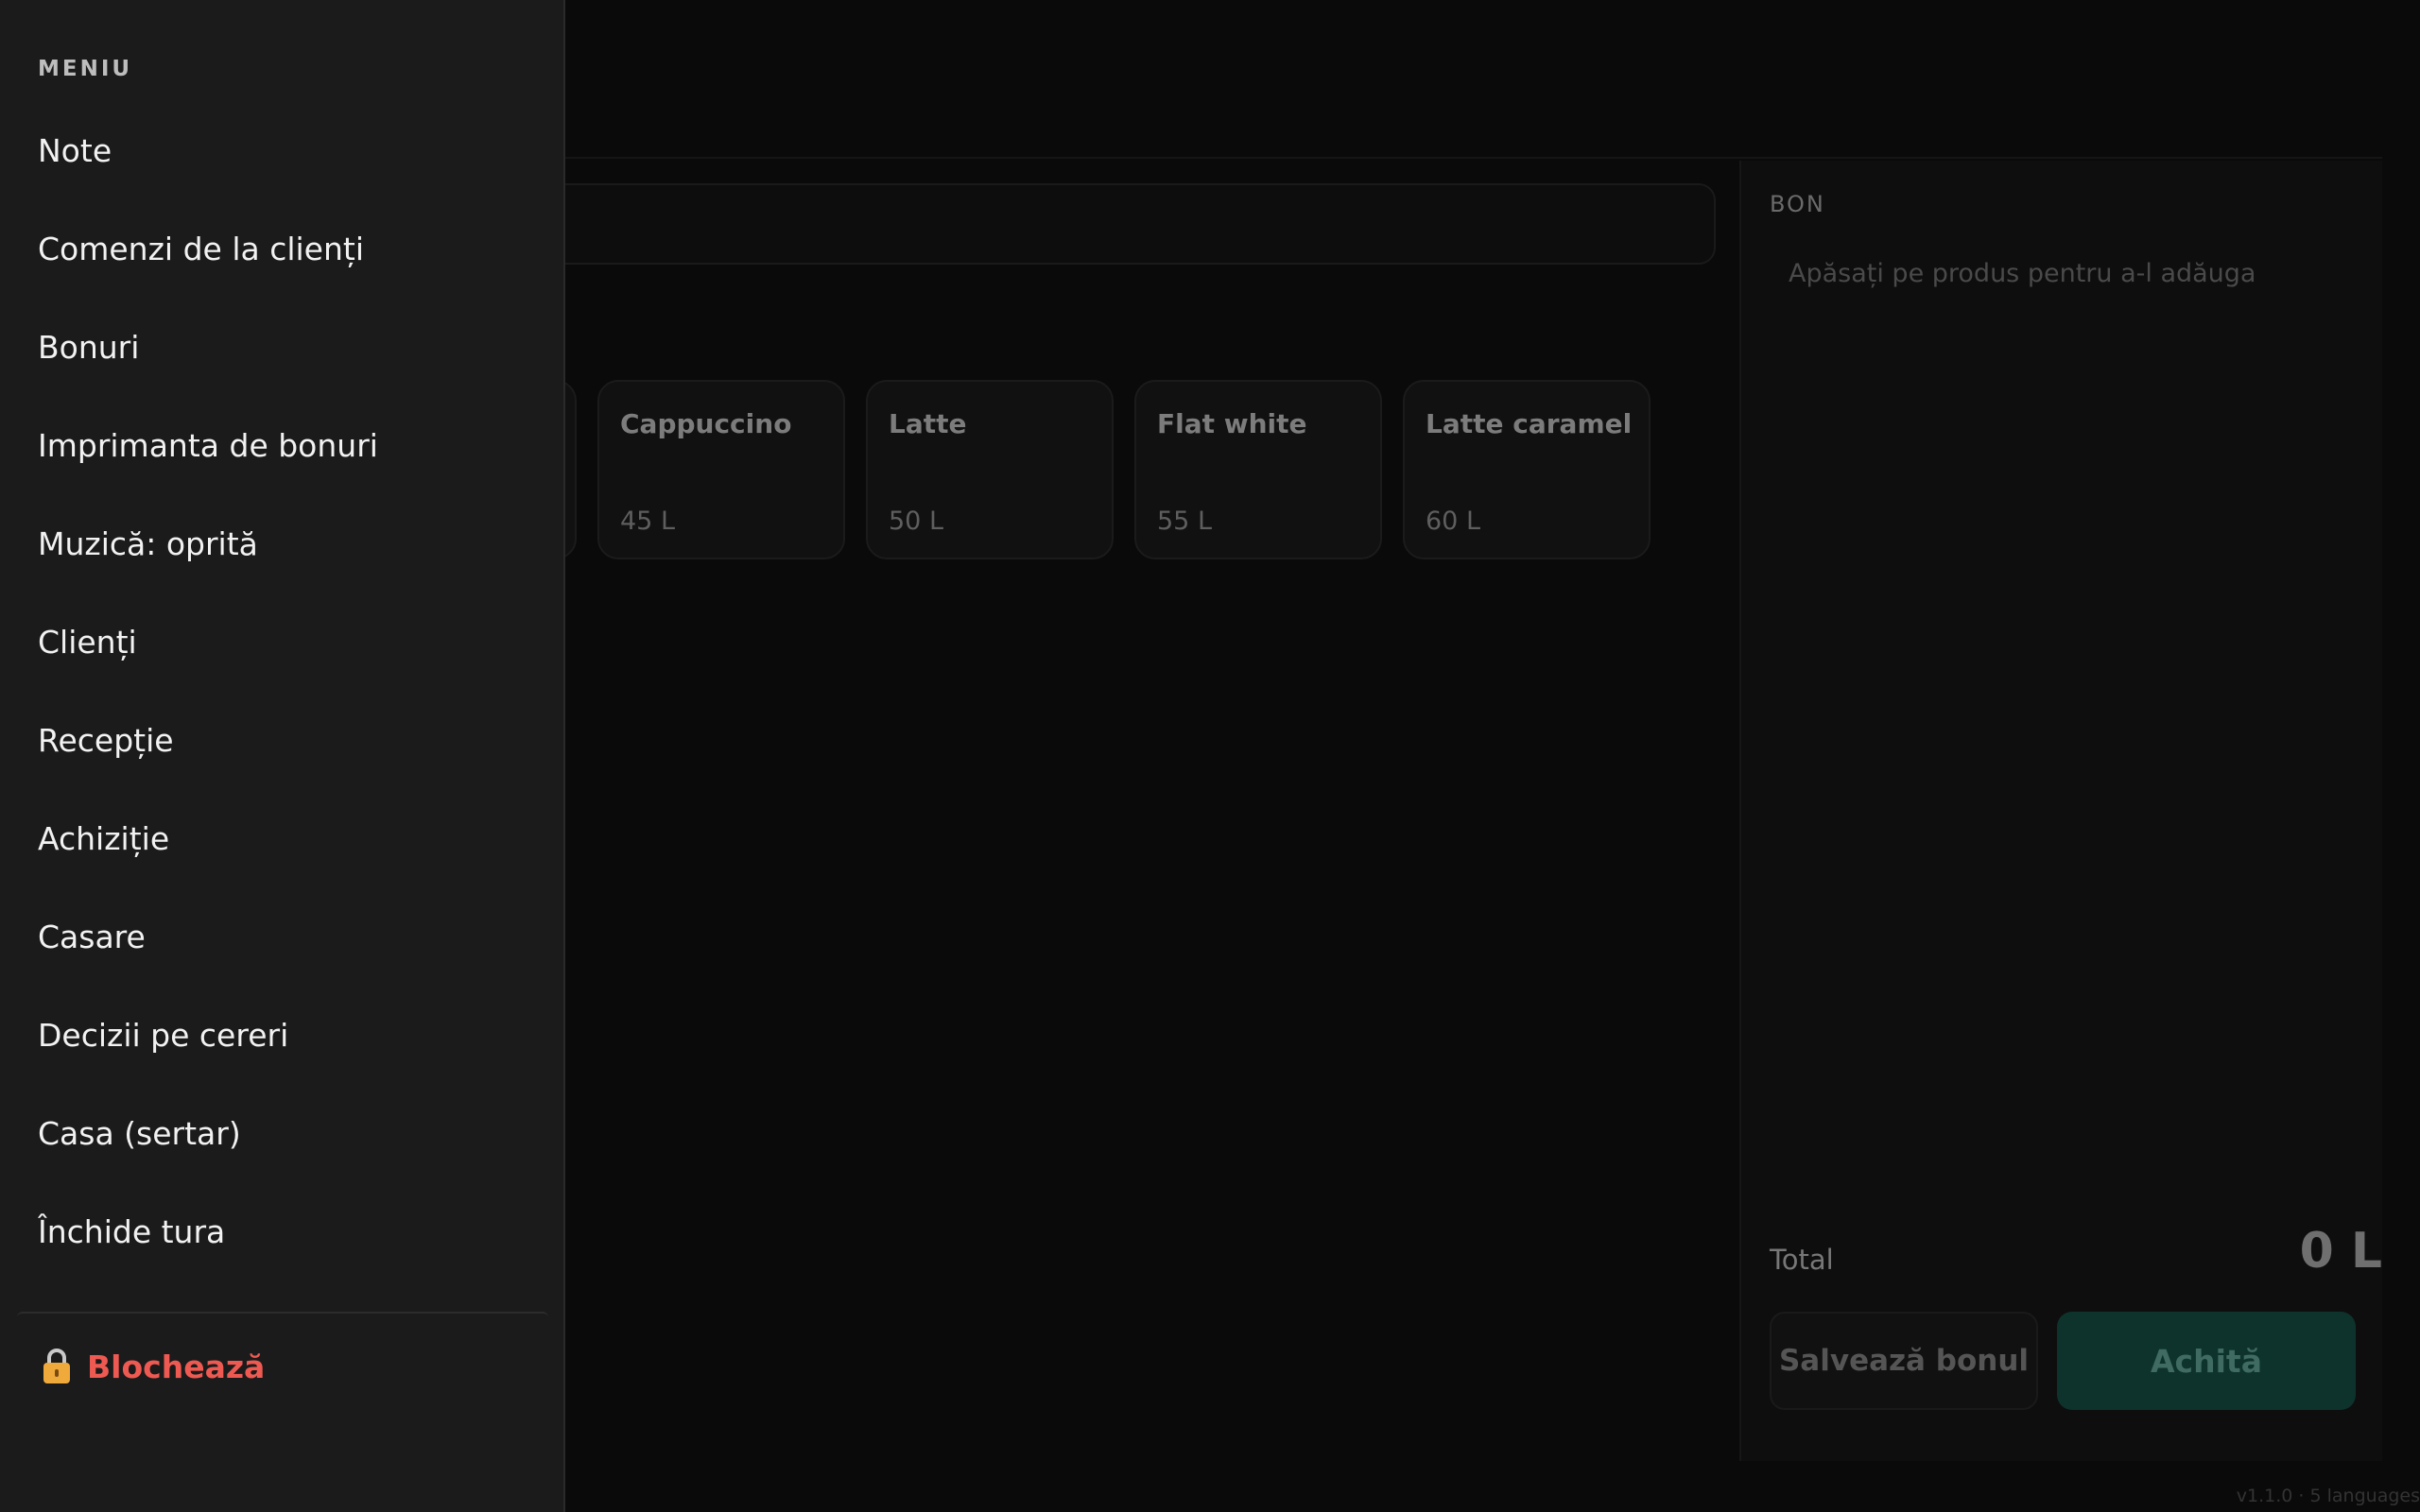 This screenshot has height=1512, width=2420. I want to click on lock-button: Blochează, so click(153, 1366).